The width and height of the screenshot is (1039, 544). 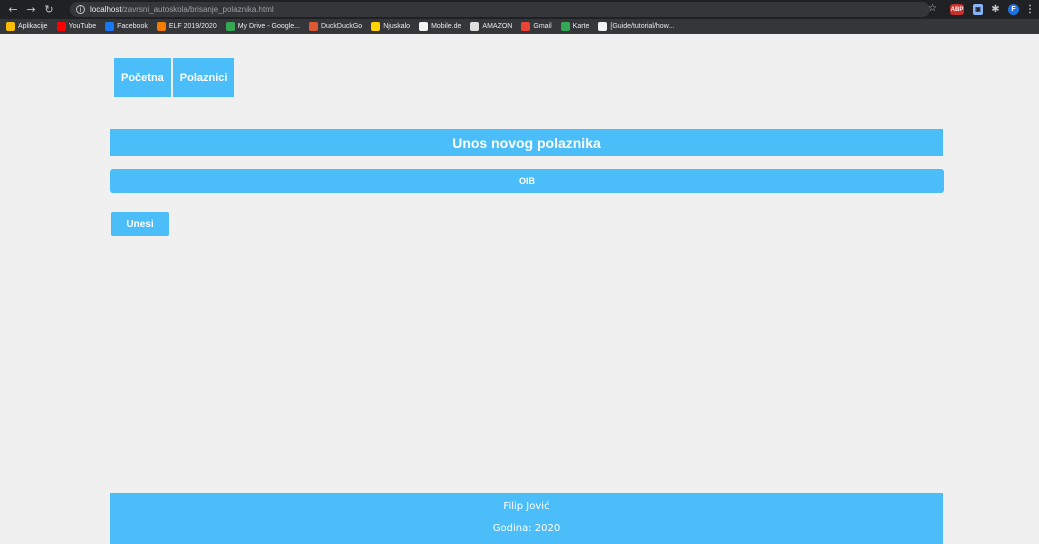 What do you see at coordinates (142, 77) in the screenshot?
I see `menu-item-pocetna: Početna` at bounding box center [142, 77].